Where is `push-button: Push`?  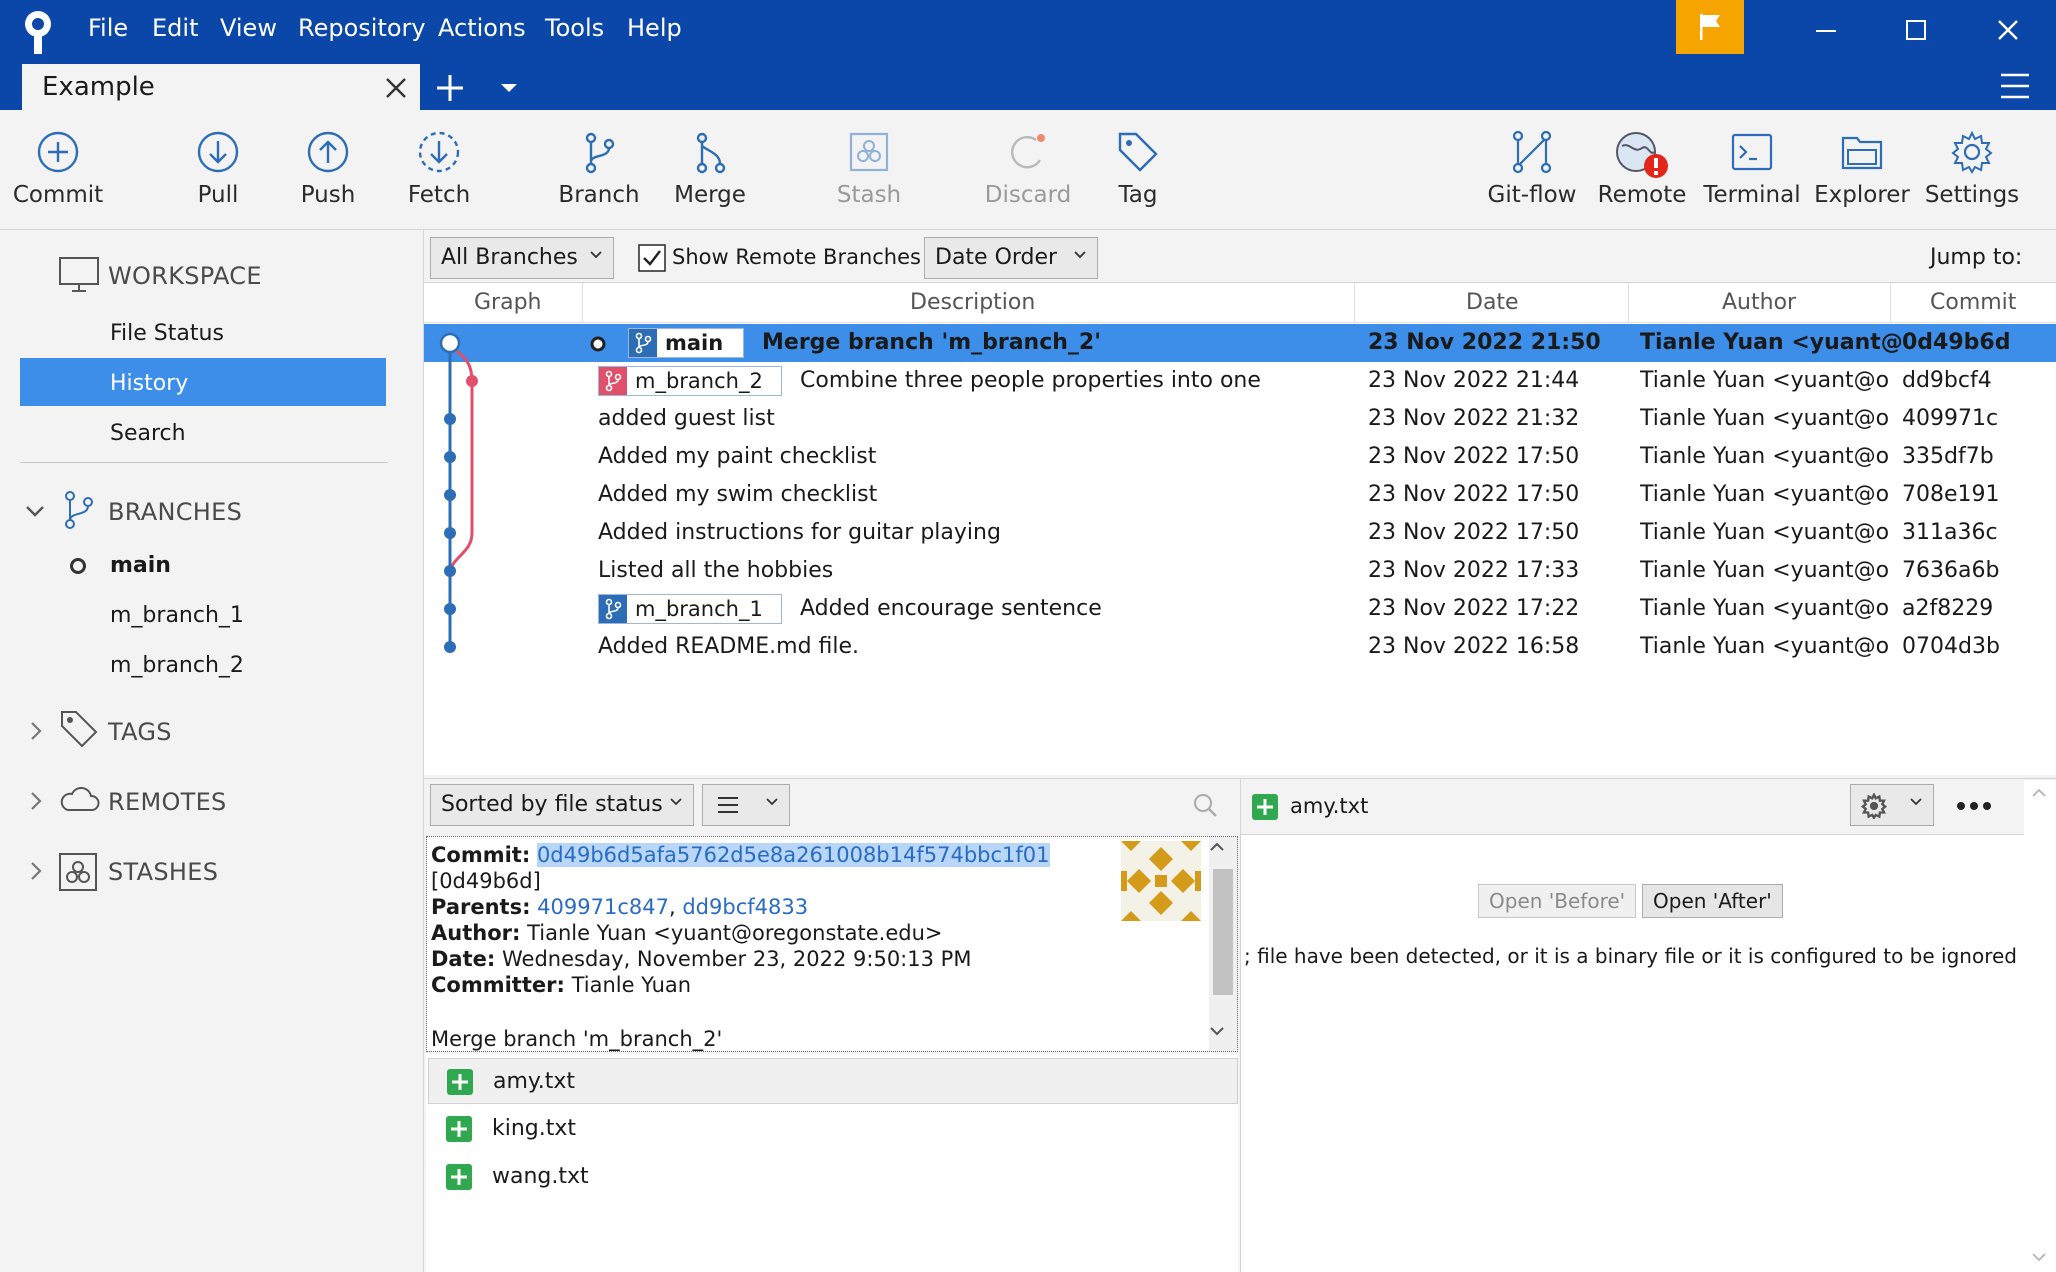
push-button: Push is located at coordinates (328, 180).